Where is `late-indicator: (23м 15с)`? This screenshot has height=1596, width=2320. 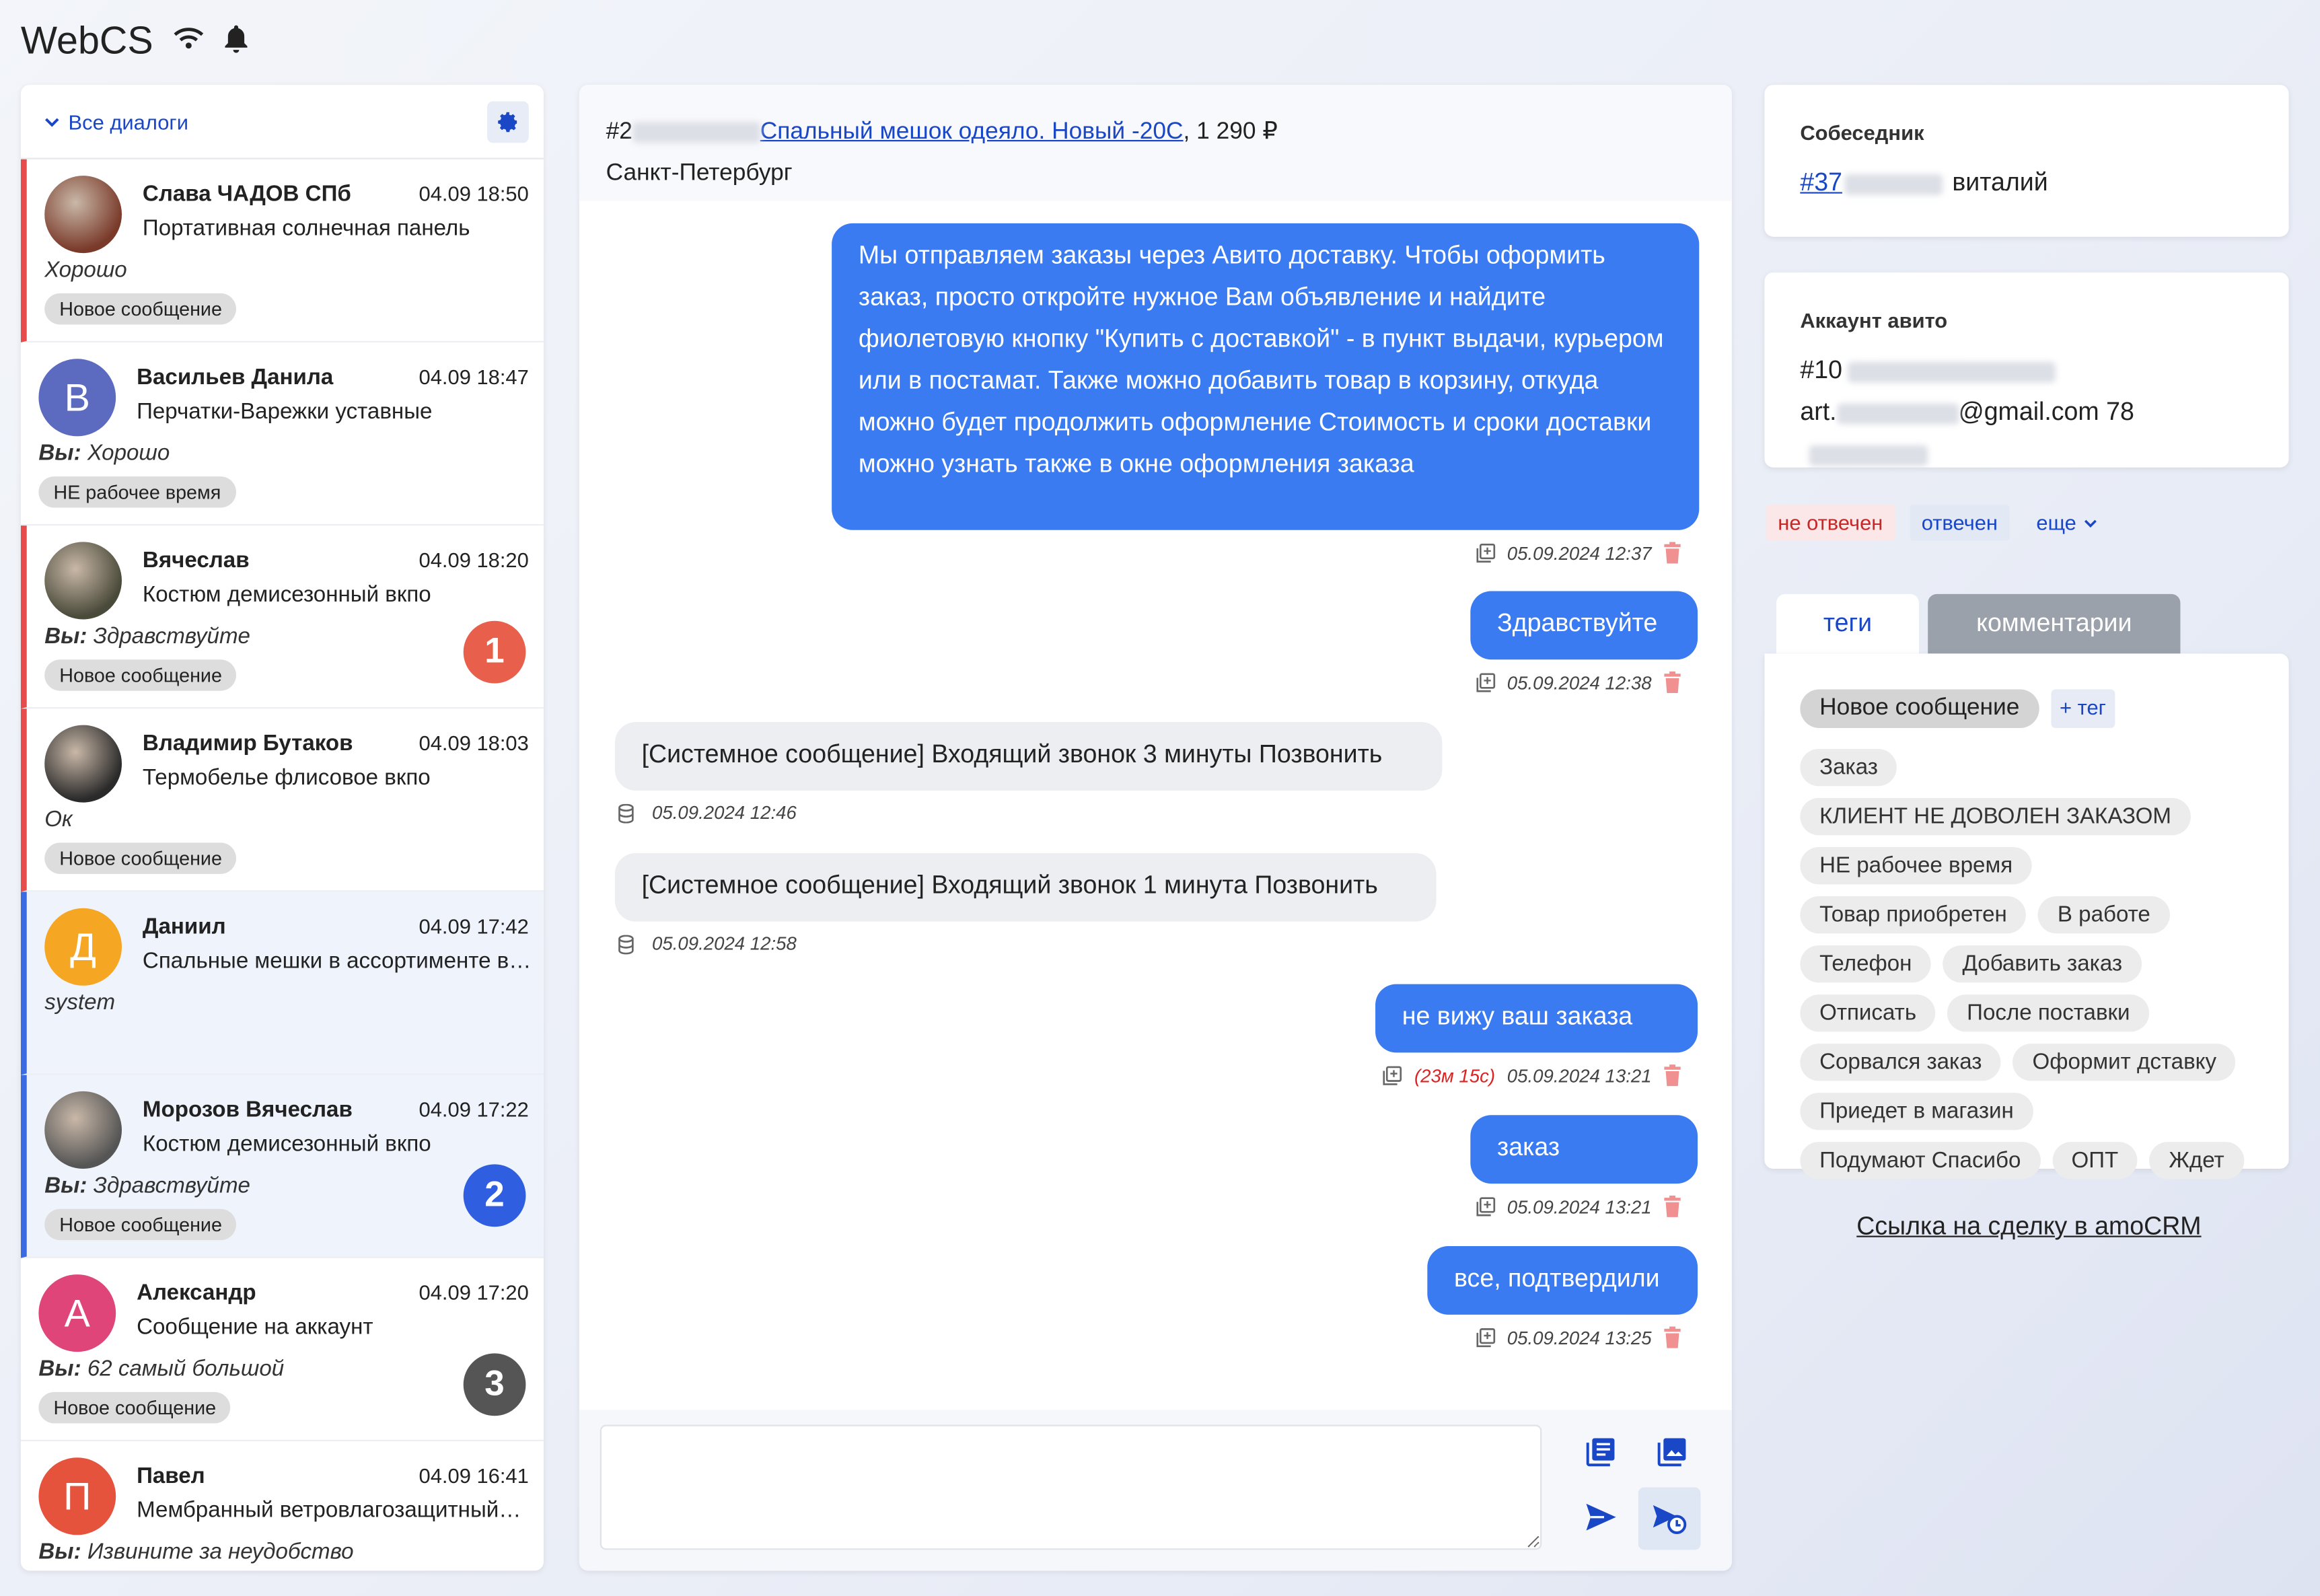 late-indicator: (23м 15с) is located at coordinates (1455, 1076).